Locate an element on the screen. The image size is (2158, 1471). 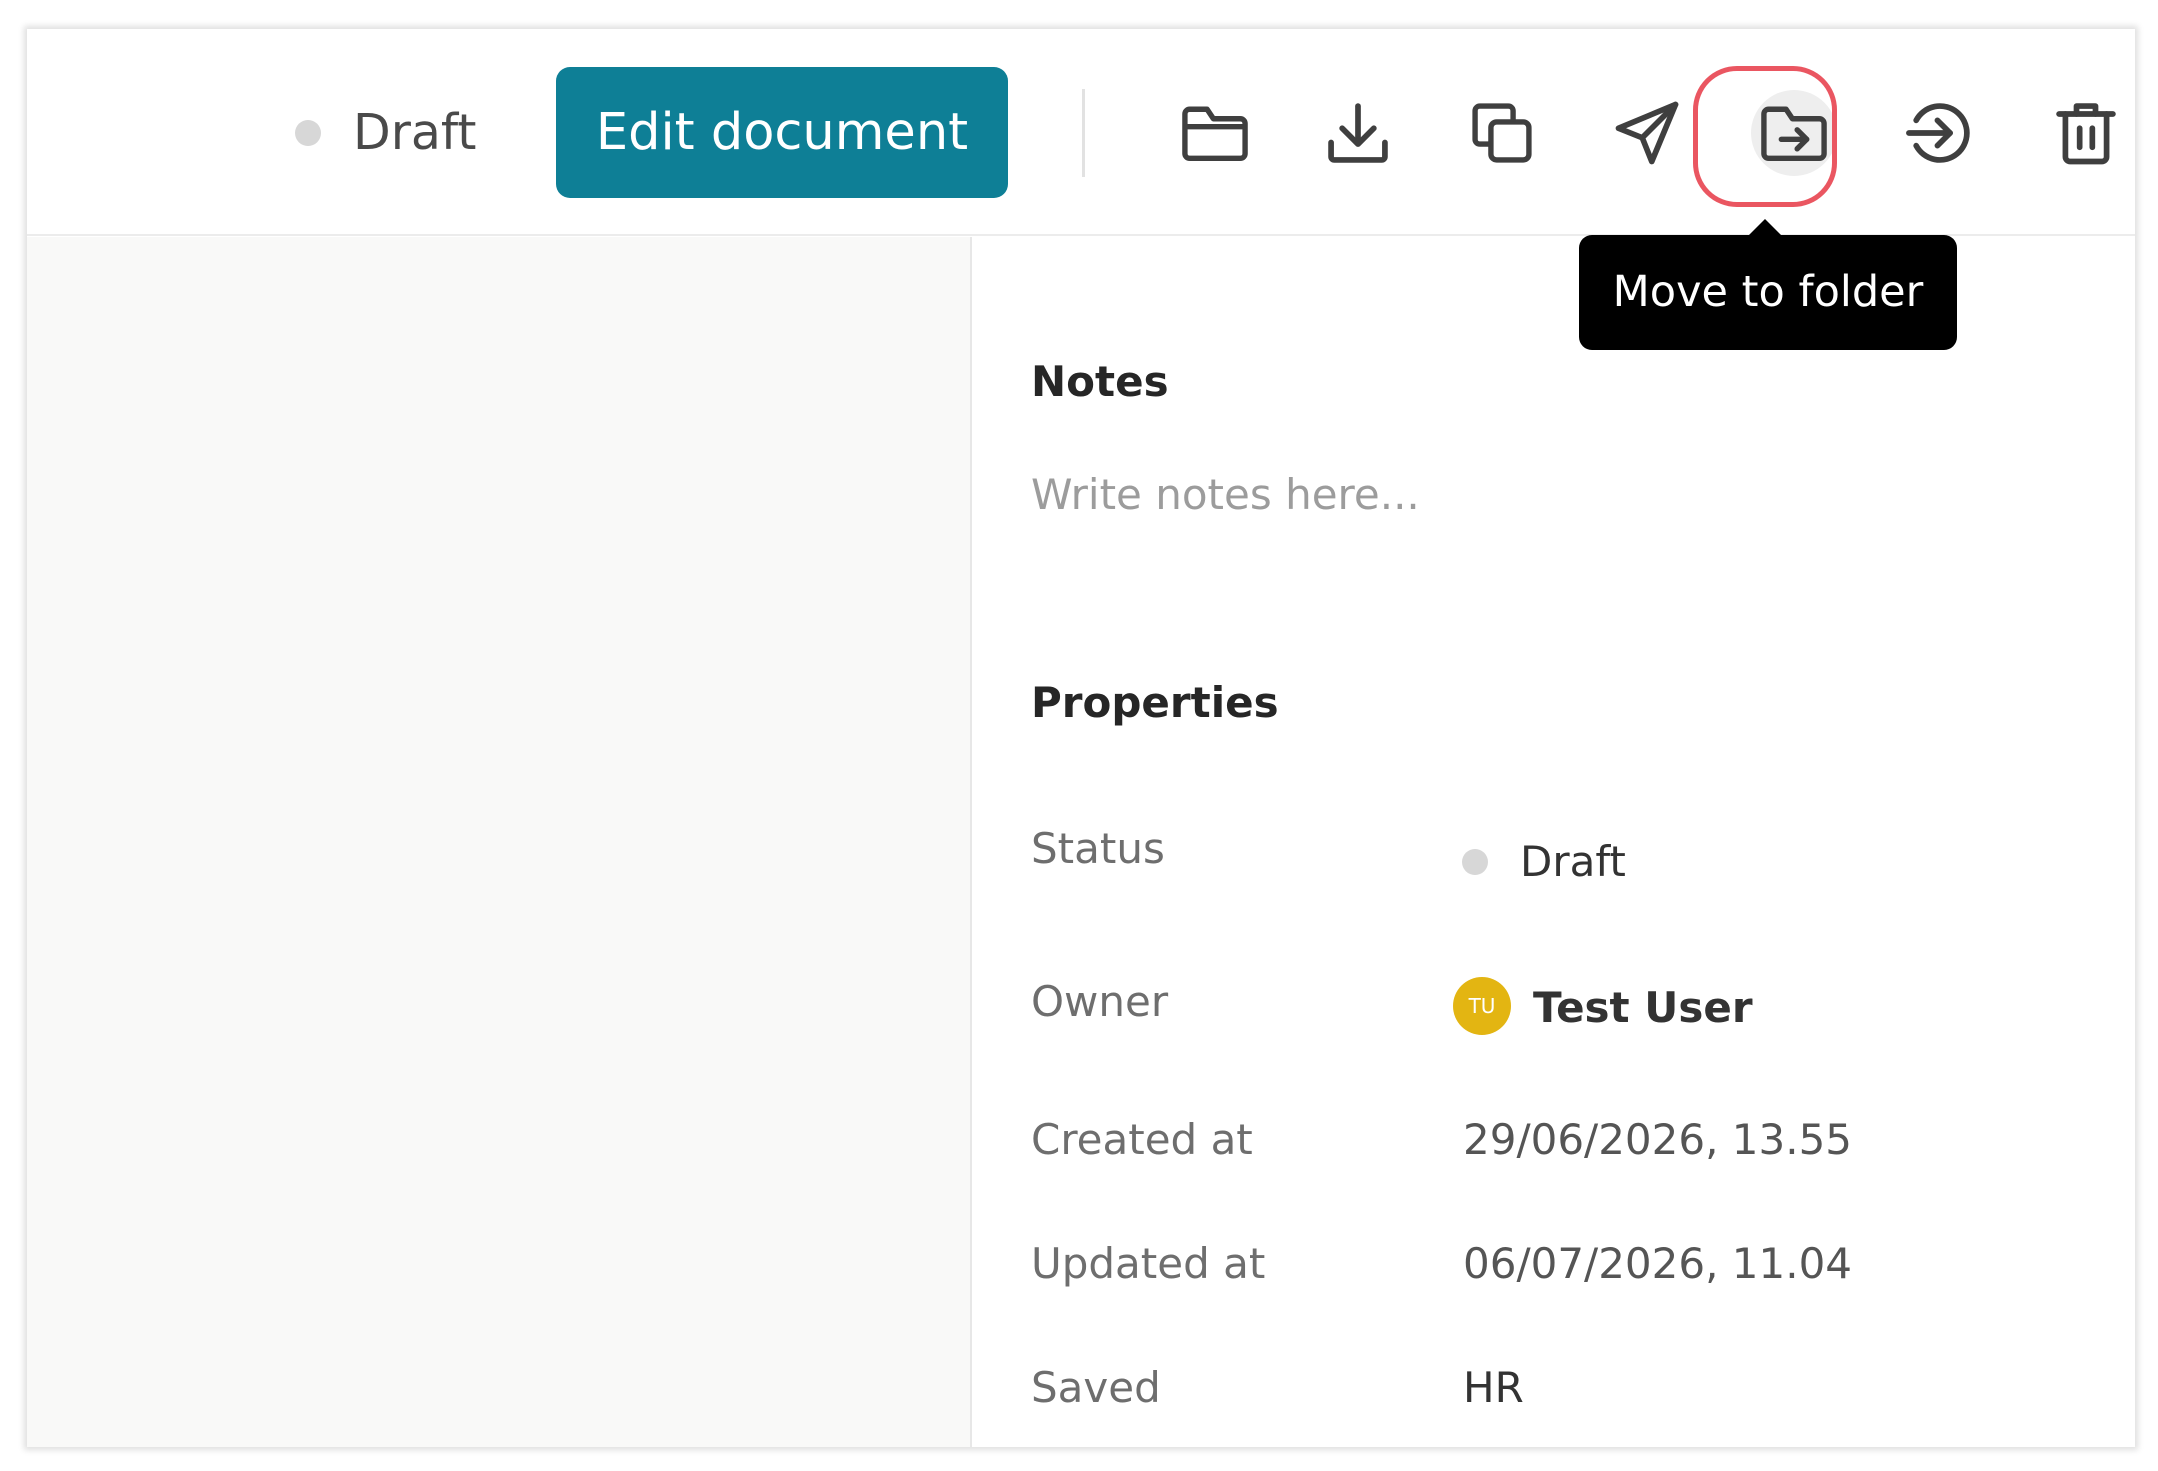
delete-button is located at coordinates (2086, 133).